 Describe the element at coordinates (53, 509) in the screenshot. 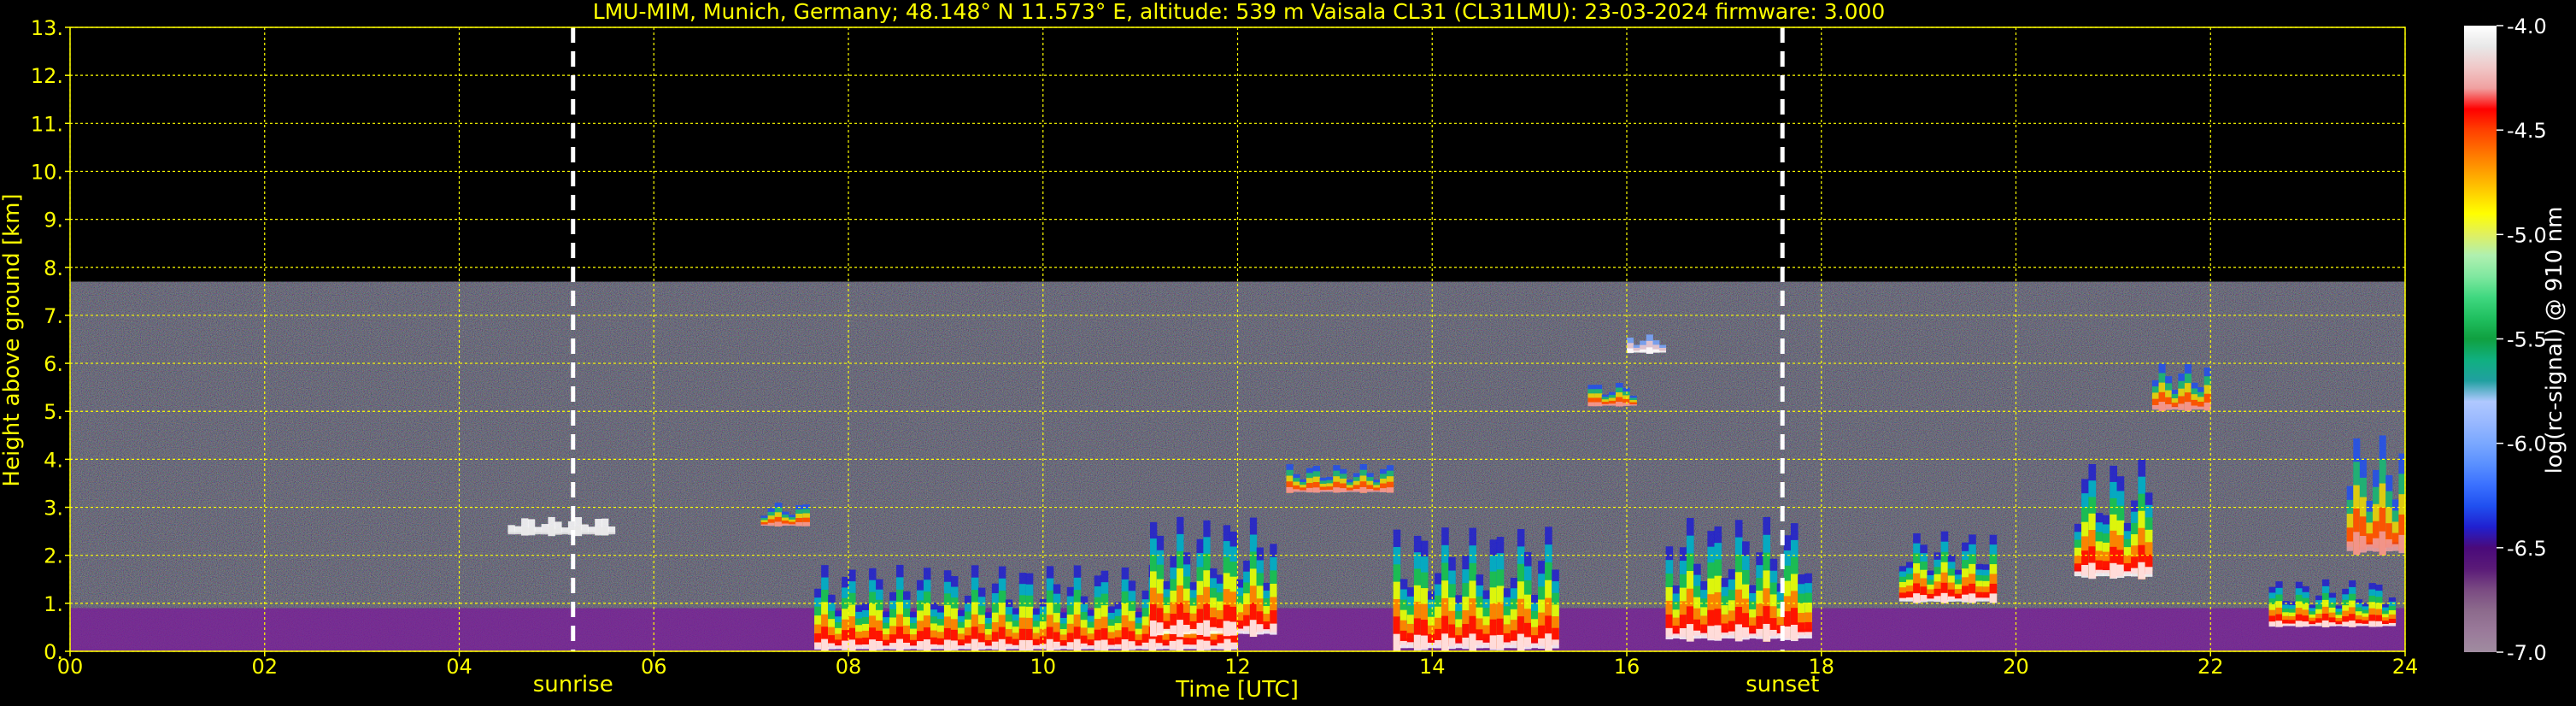

I see `y-tick-label: 3.` at that location.